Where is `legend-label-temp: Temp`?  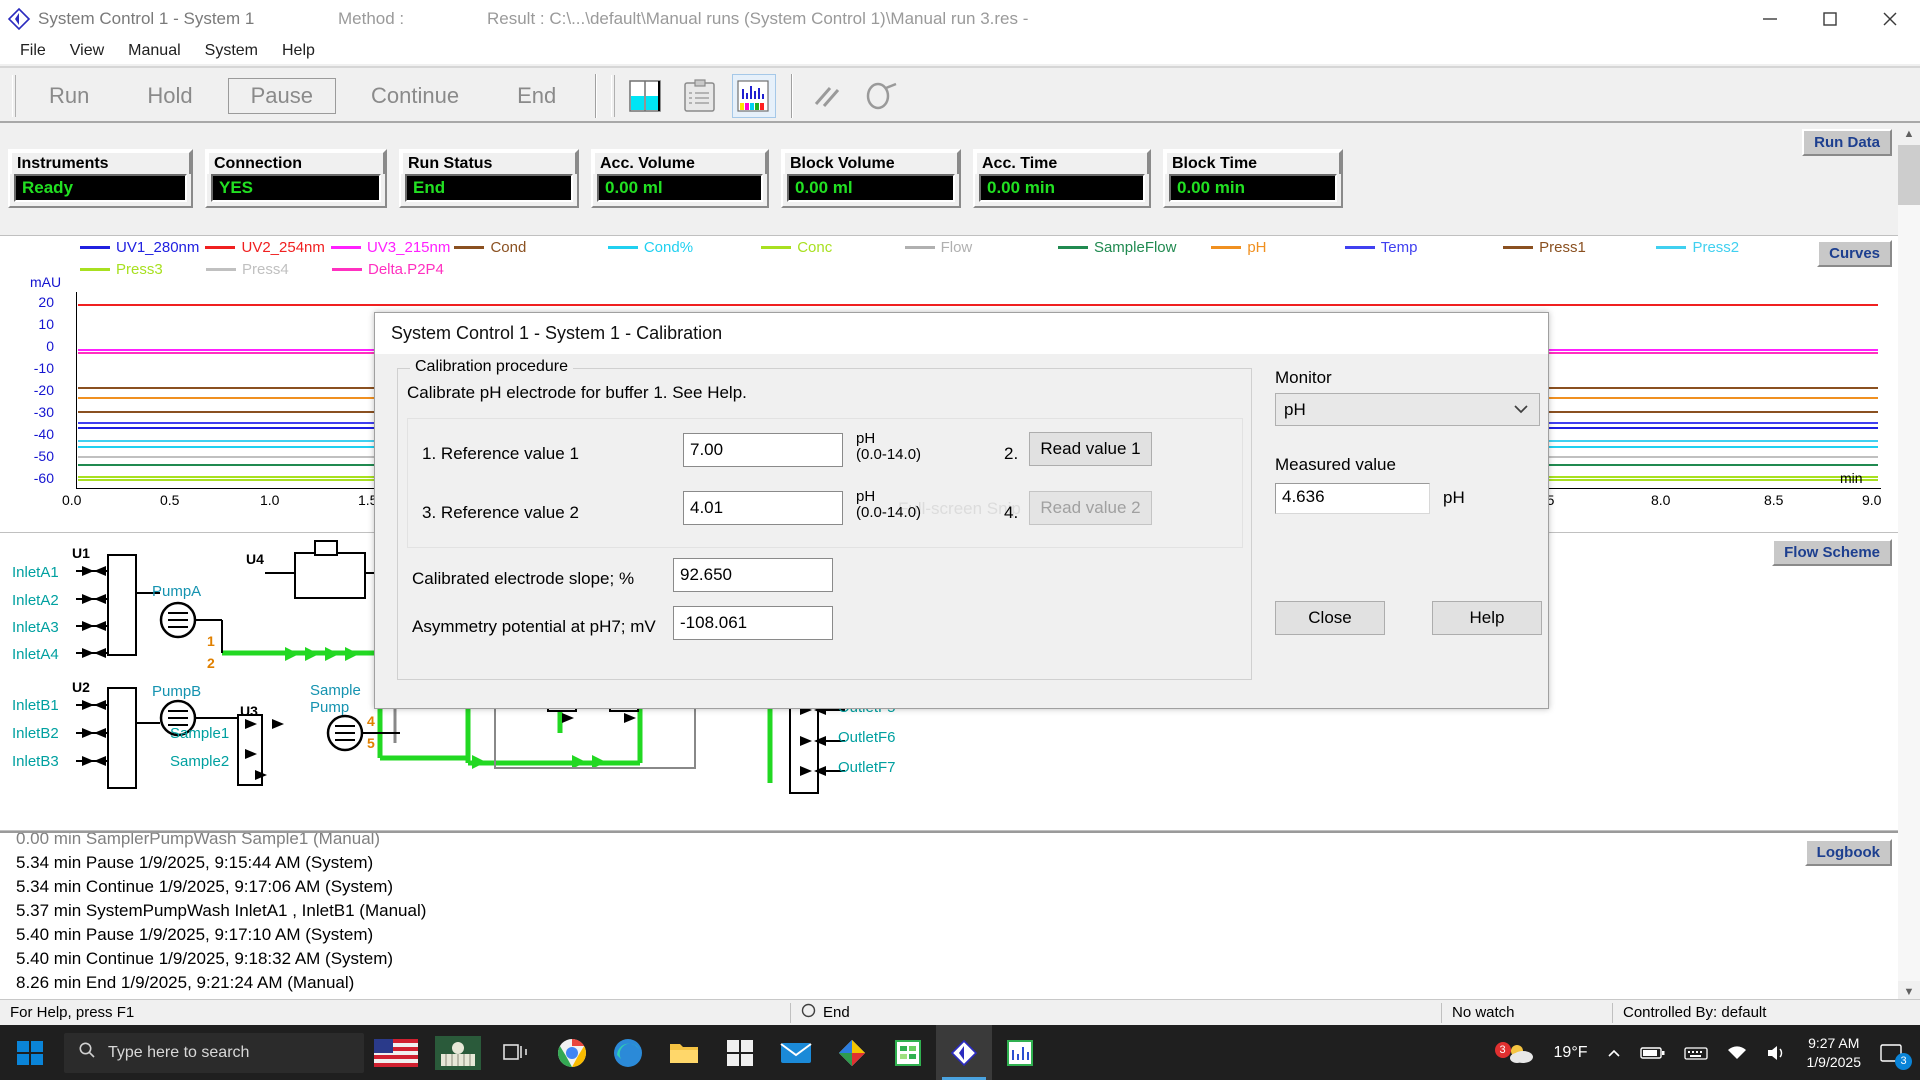 legend-label-temp: Temp is located at coordinates (1399, 247).